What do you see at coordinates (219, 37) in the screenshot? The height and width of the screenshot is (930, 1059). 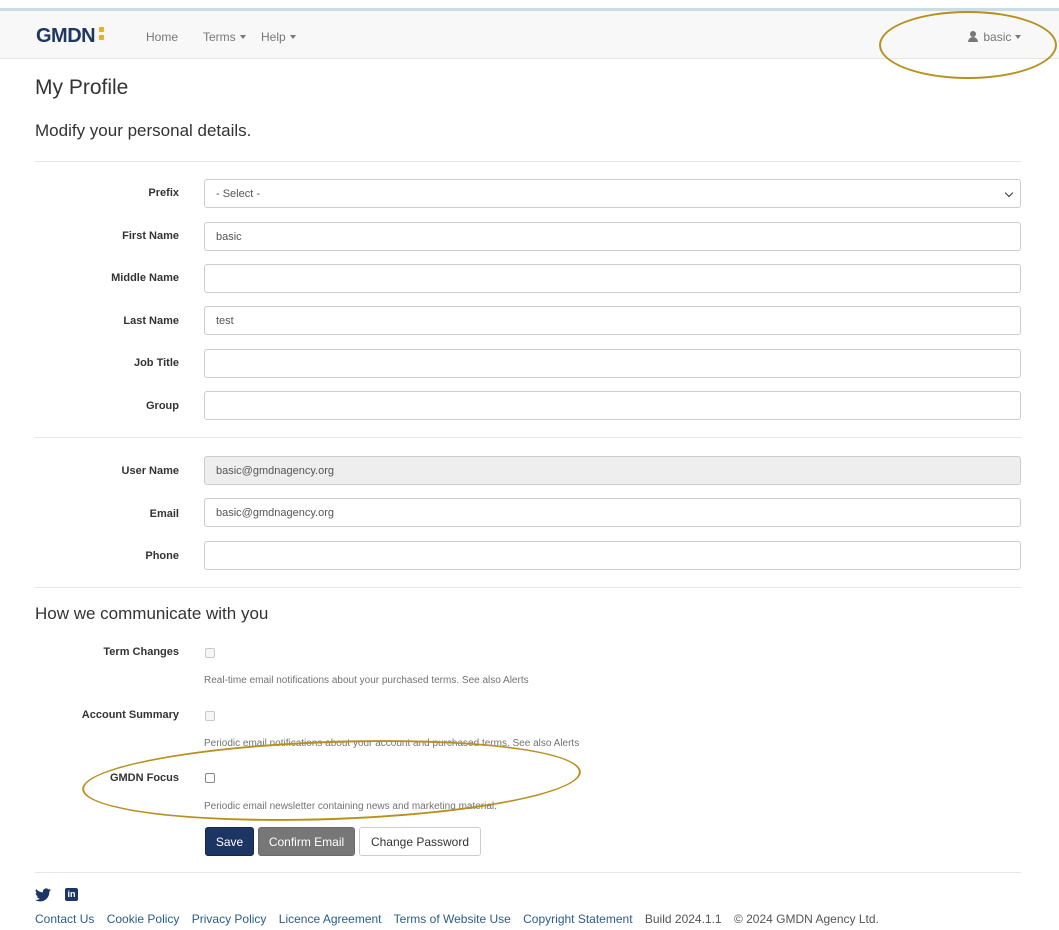 I see `nav-terms-label: Terms` at bounding box center [219, 37].